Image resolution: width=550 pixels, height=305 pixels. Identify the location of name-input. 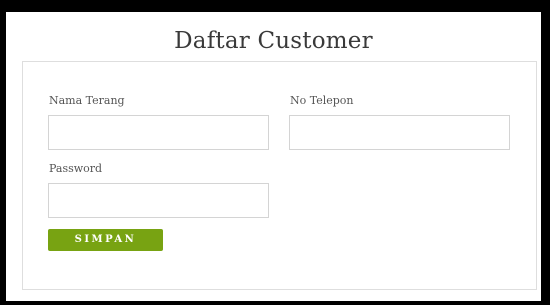
(158, 132).